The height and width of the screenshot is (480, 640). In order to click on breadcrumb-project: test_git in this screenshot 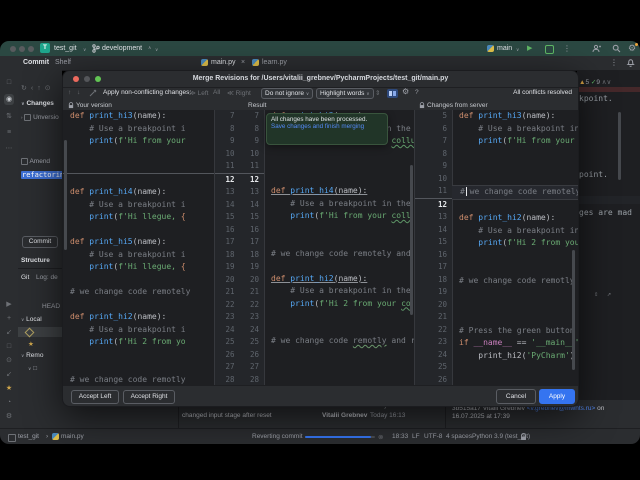, I will do `click(28, 436)`.